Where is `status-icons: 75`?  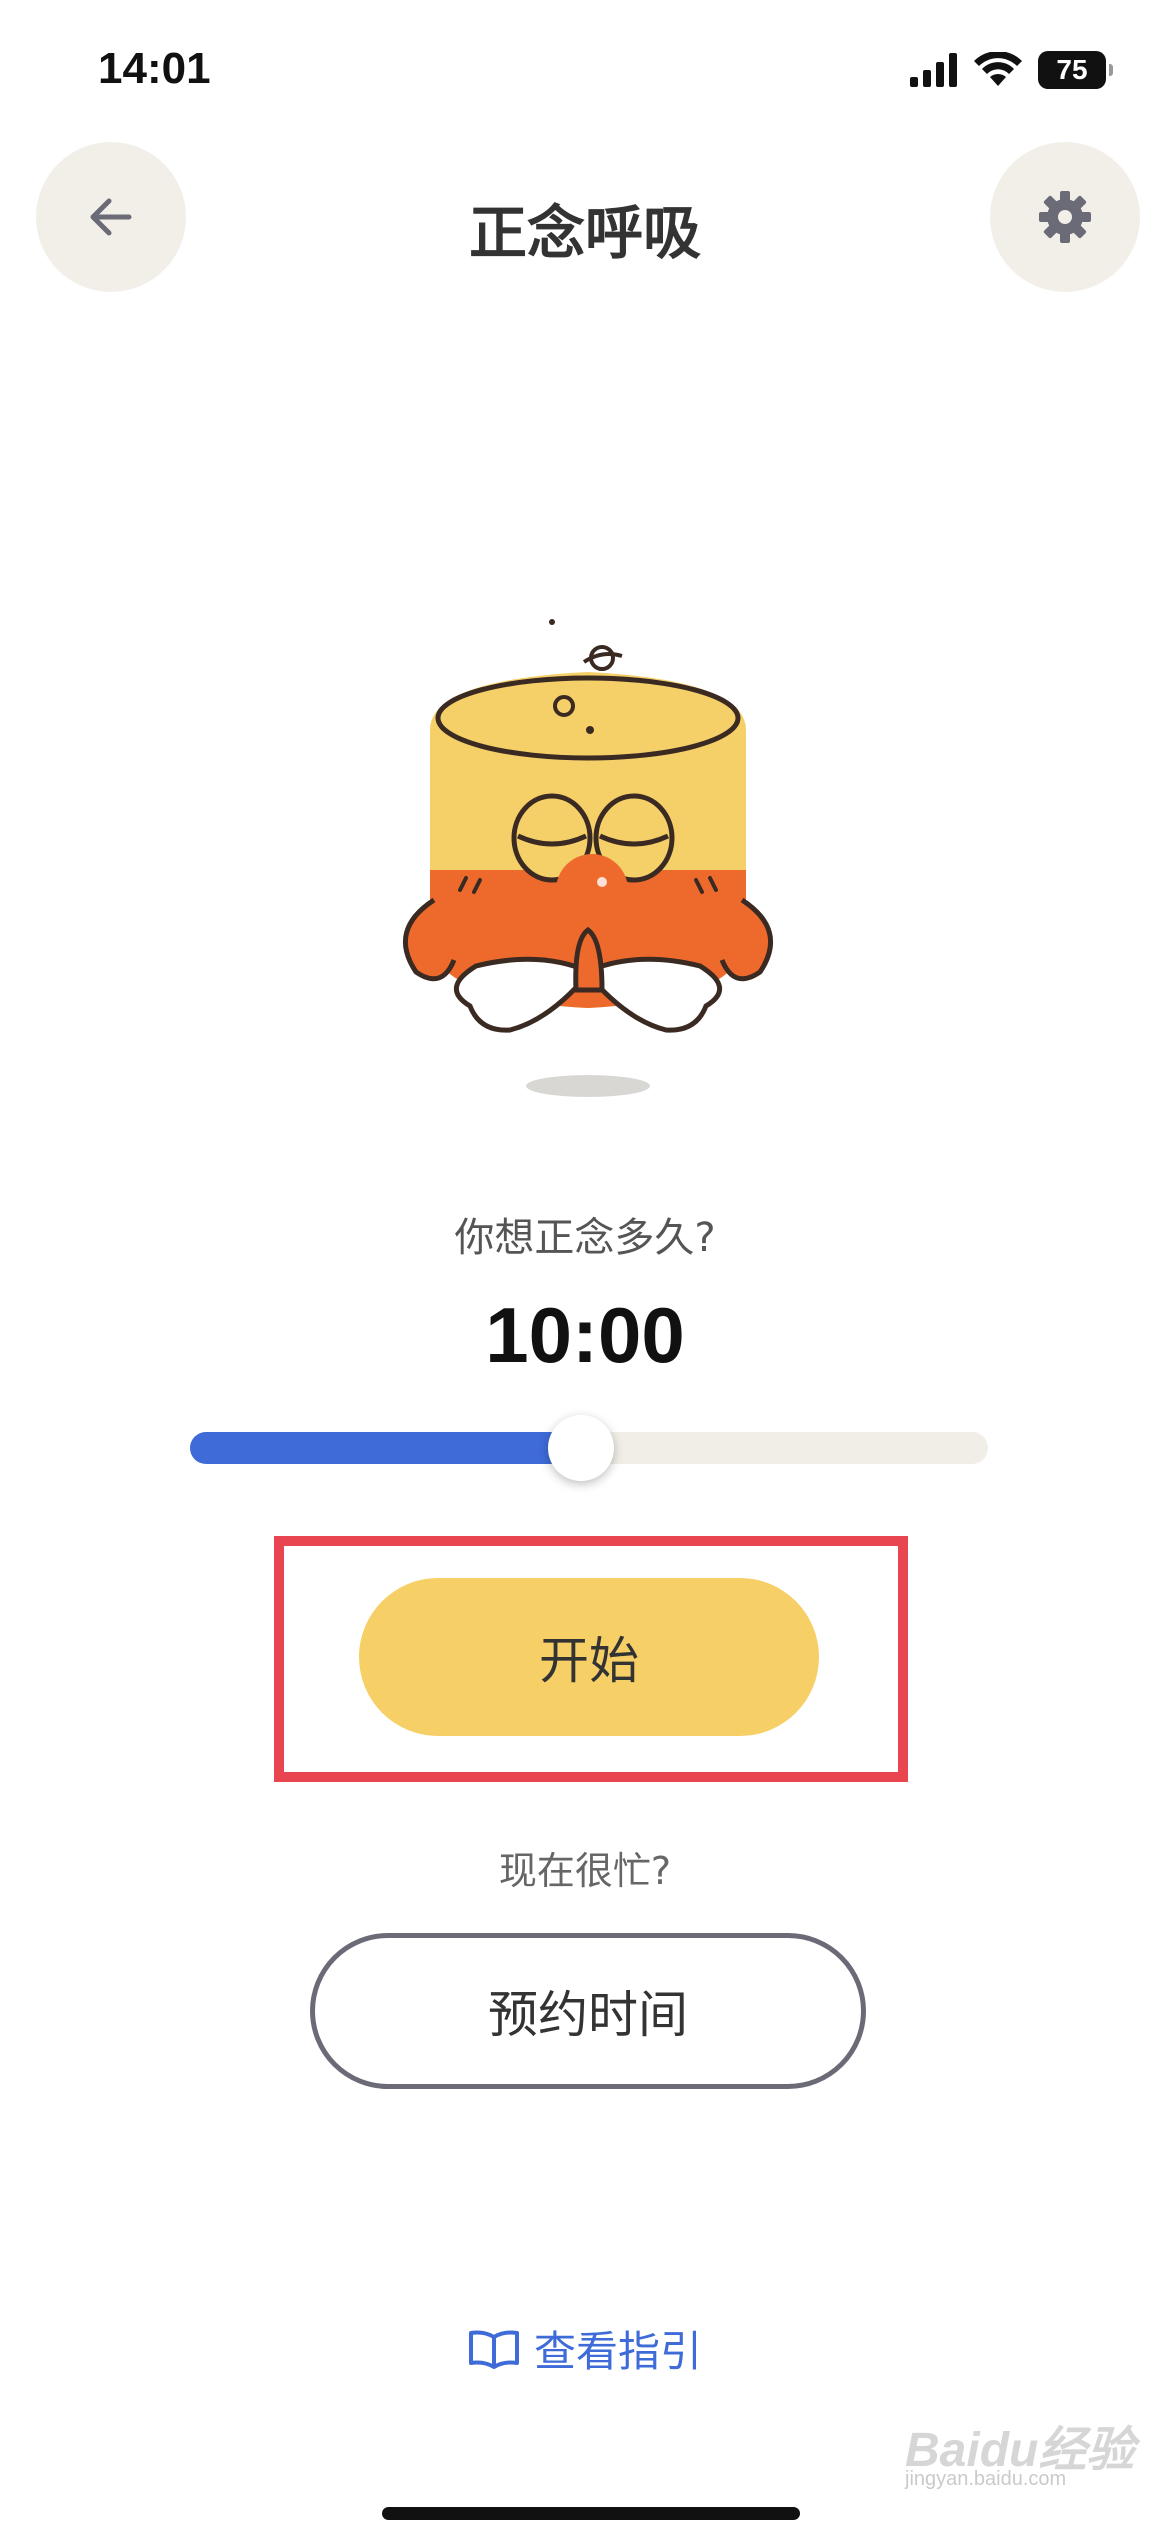 status-icons: 75 is located at coordinates (1011, 70).